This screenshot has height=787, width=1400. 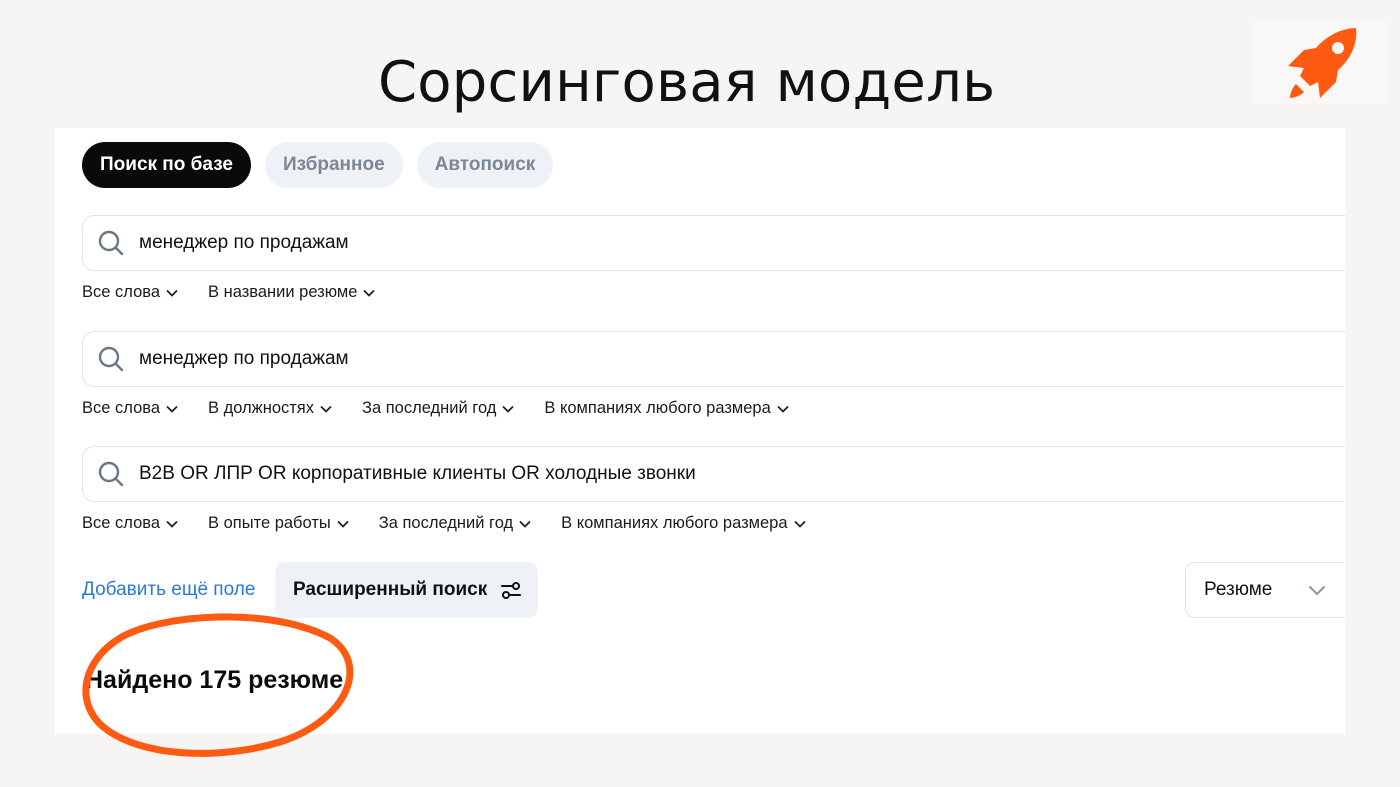 What do you see at coordinates (713, 243) in the screenshot?
I see `search-input-1: менеджер по продажам` at bounding box center [713, 243].